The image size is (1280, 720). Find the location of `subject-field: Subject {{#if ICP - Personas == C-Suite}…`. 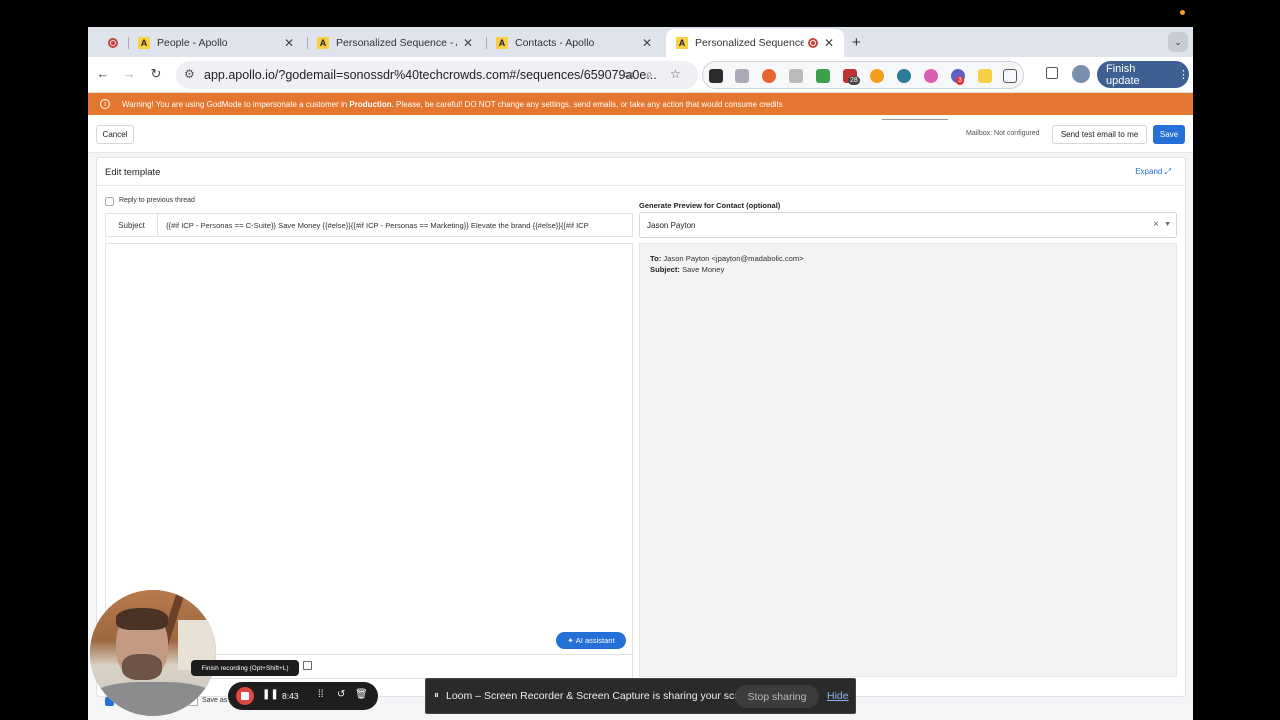

subject-field: Subject {{#if ICP - Personas == C-Suite}… is located at coordinates (369, 225).